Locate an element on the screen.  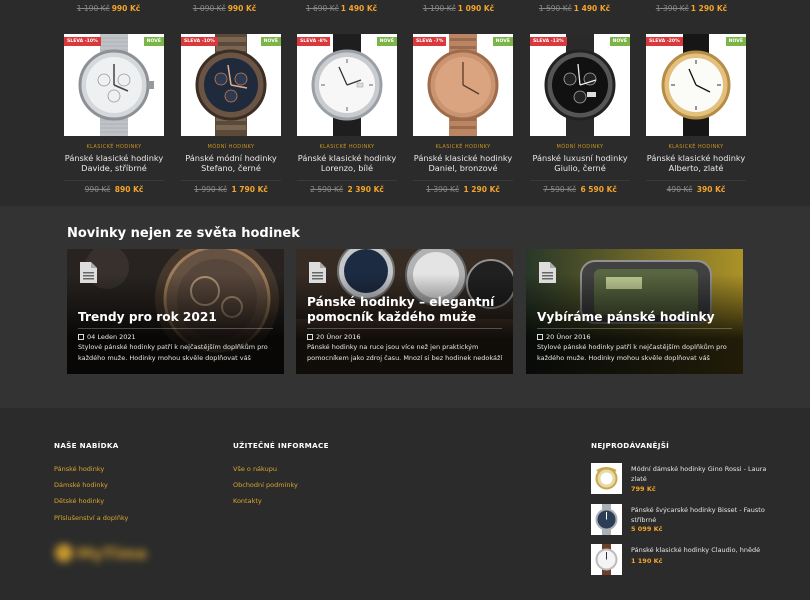
footer-link: Kontakty is located at coordinates (265, 505).